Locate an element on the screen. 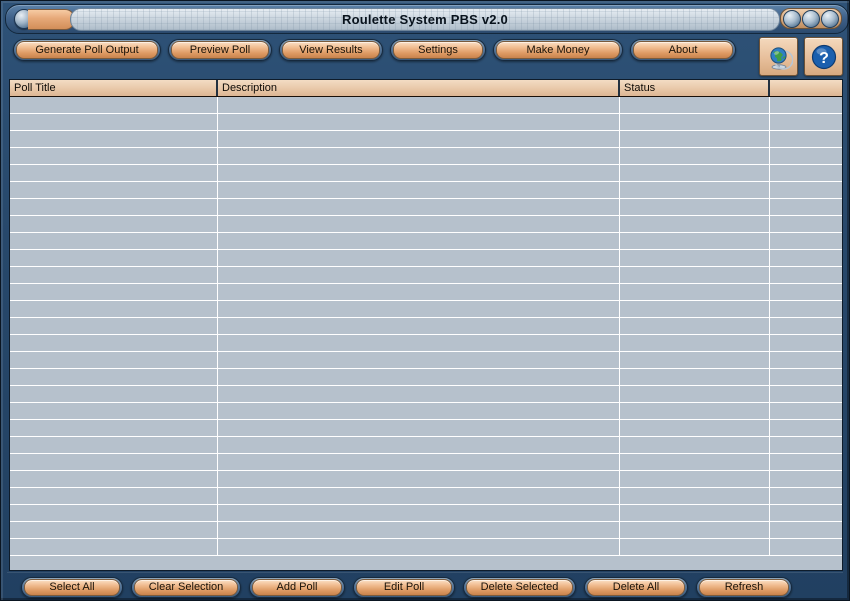 The height and width of the screenshot is (601, 850). close-button is located at coordinates (829, 18).